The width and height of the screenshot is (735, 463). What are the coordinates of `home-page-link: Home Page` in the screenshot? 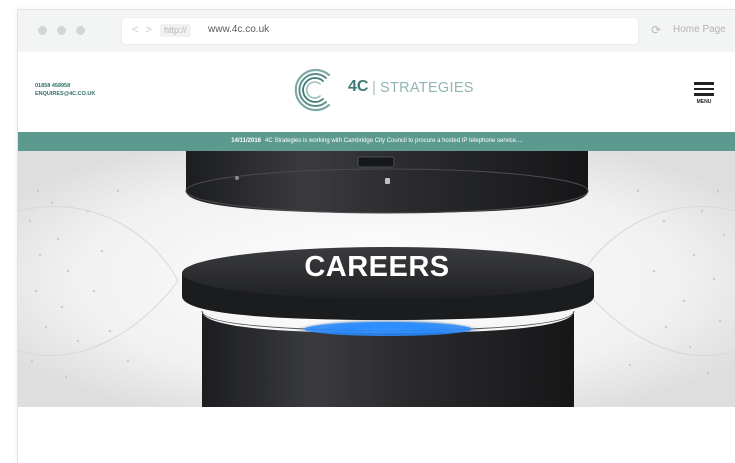 It's located at (699, 29).